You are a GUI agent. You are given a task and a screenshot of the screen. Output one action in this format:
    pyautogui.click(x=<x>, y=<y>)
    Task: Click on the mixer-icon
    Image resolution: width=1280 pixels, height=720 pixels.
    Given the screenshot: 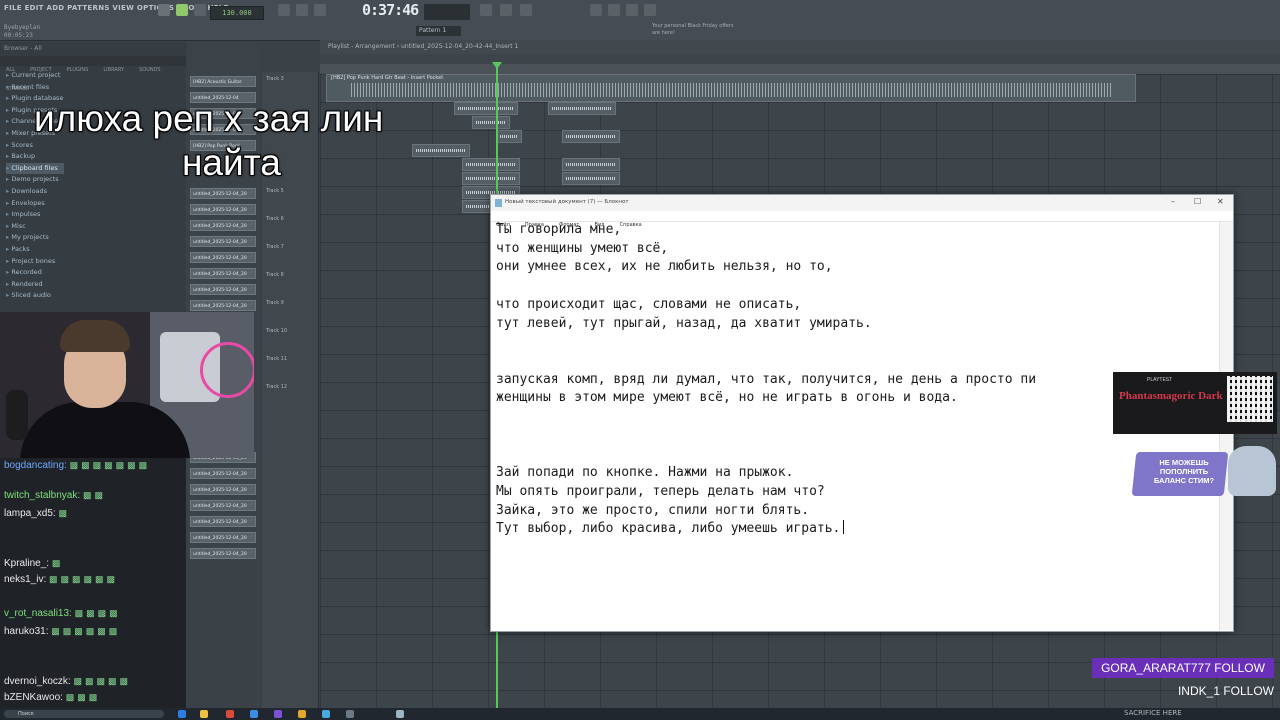 What is the action you would take?
    pyautogui.click(x=596, y=10)
    